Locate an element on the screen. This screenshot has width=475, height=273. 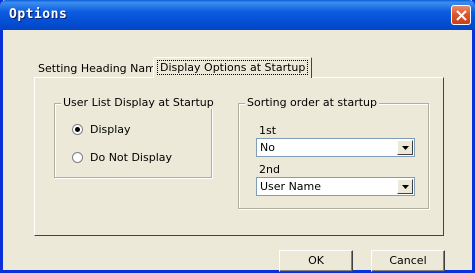
radio-display: Display is located at coordinates (101, 129).